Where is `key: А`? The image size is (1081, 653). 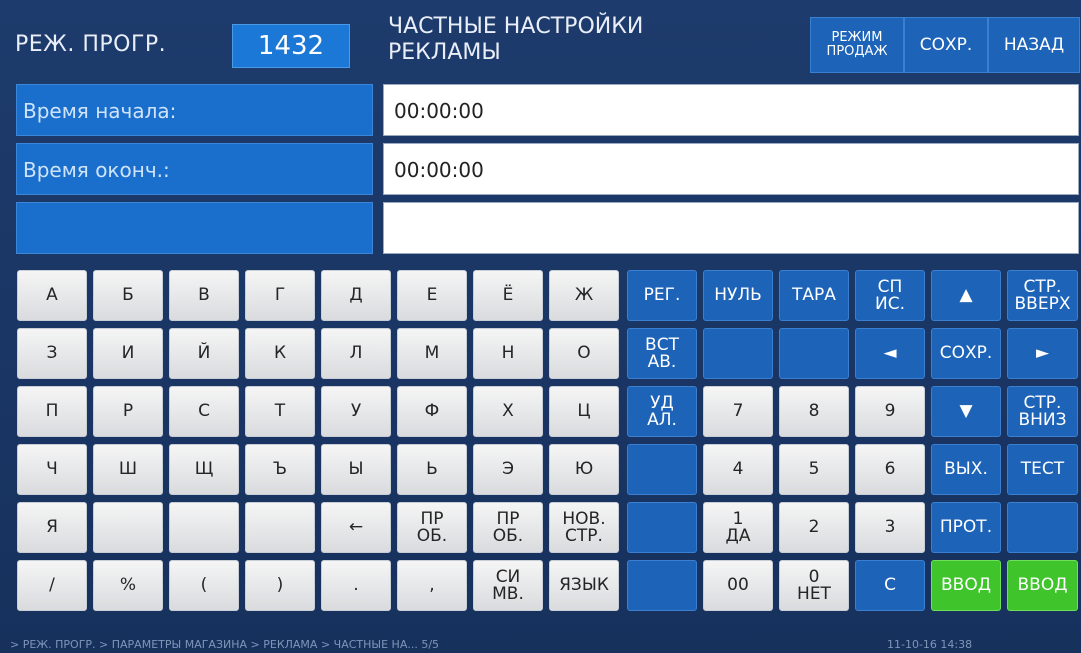 key: А is located at coordinates (52, 295).